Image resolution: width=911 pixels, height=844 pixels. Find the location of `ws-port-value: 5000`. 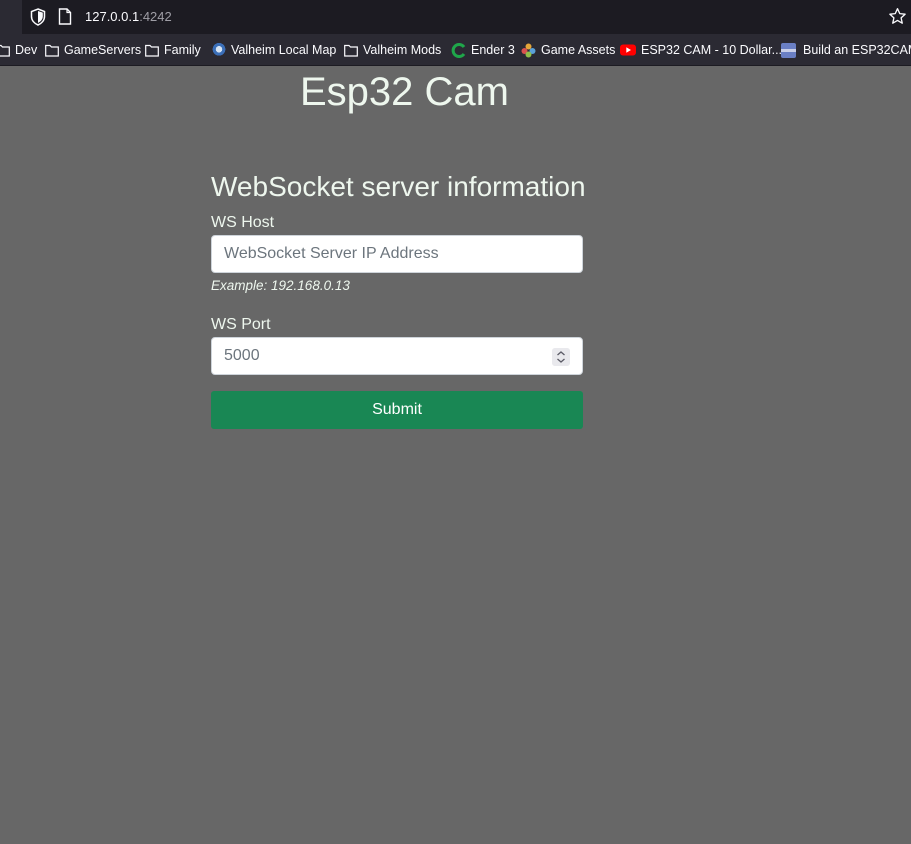

ws-port-value: 5000 is located at coordinates (242, 355).